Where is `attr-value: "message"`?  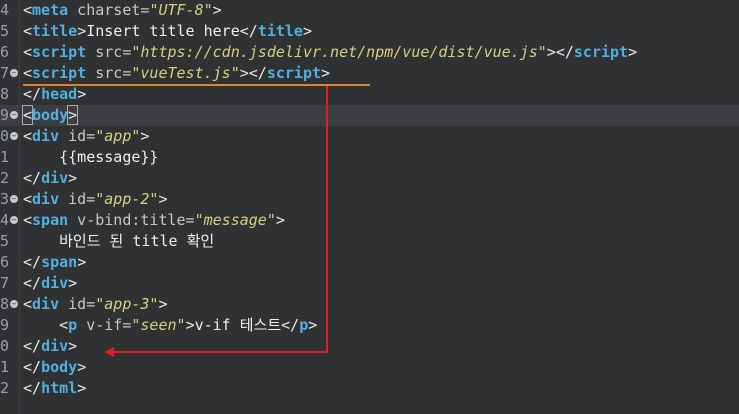 attr-value: "message" is located at coordinates (235, 220).